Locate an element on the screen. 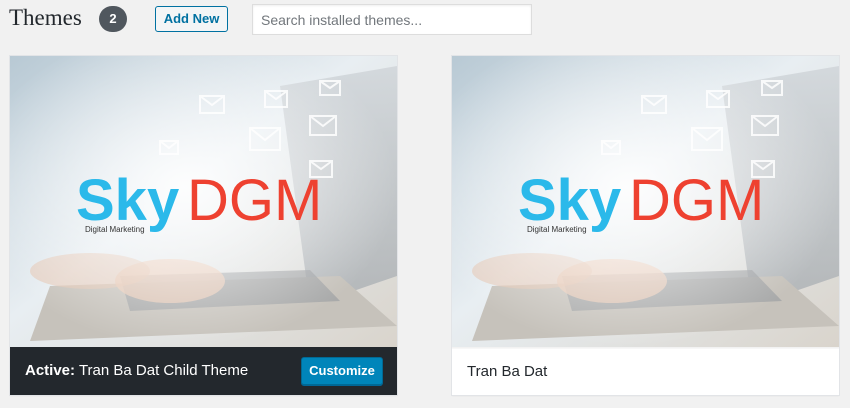 The height and width of the screenshot is (408, 850). theme-count-badge: 2 is located at coordinates (113, 19).